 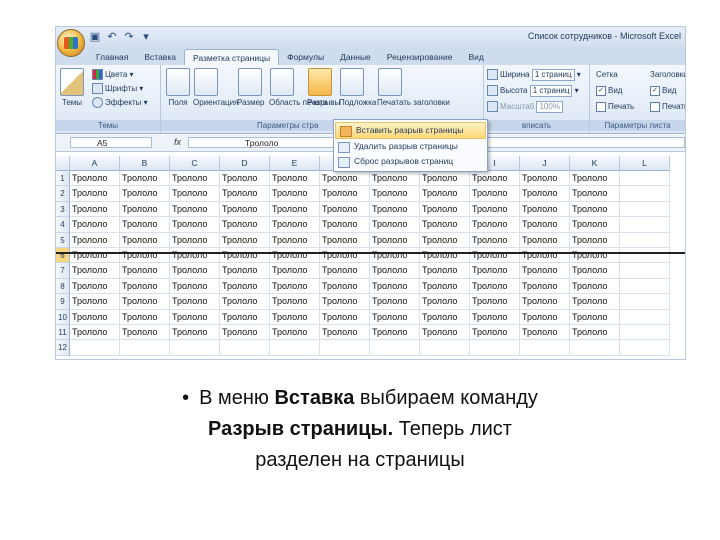 I want to click on menu-item-2: Сброс разрывов страниц, so click(x=410, y=161).